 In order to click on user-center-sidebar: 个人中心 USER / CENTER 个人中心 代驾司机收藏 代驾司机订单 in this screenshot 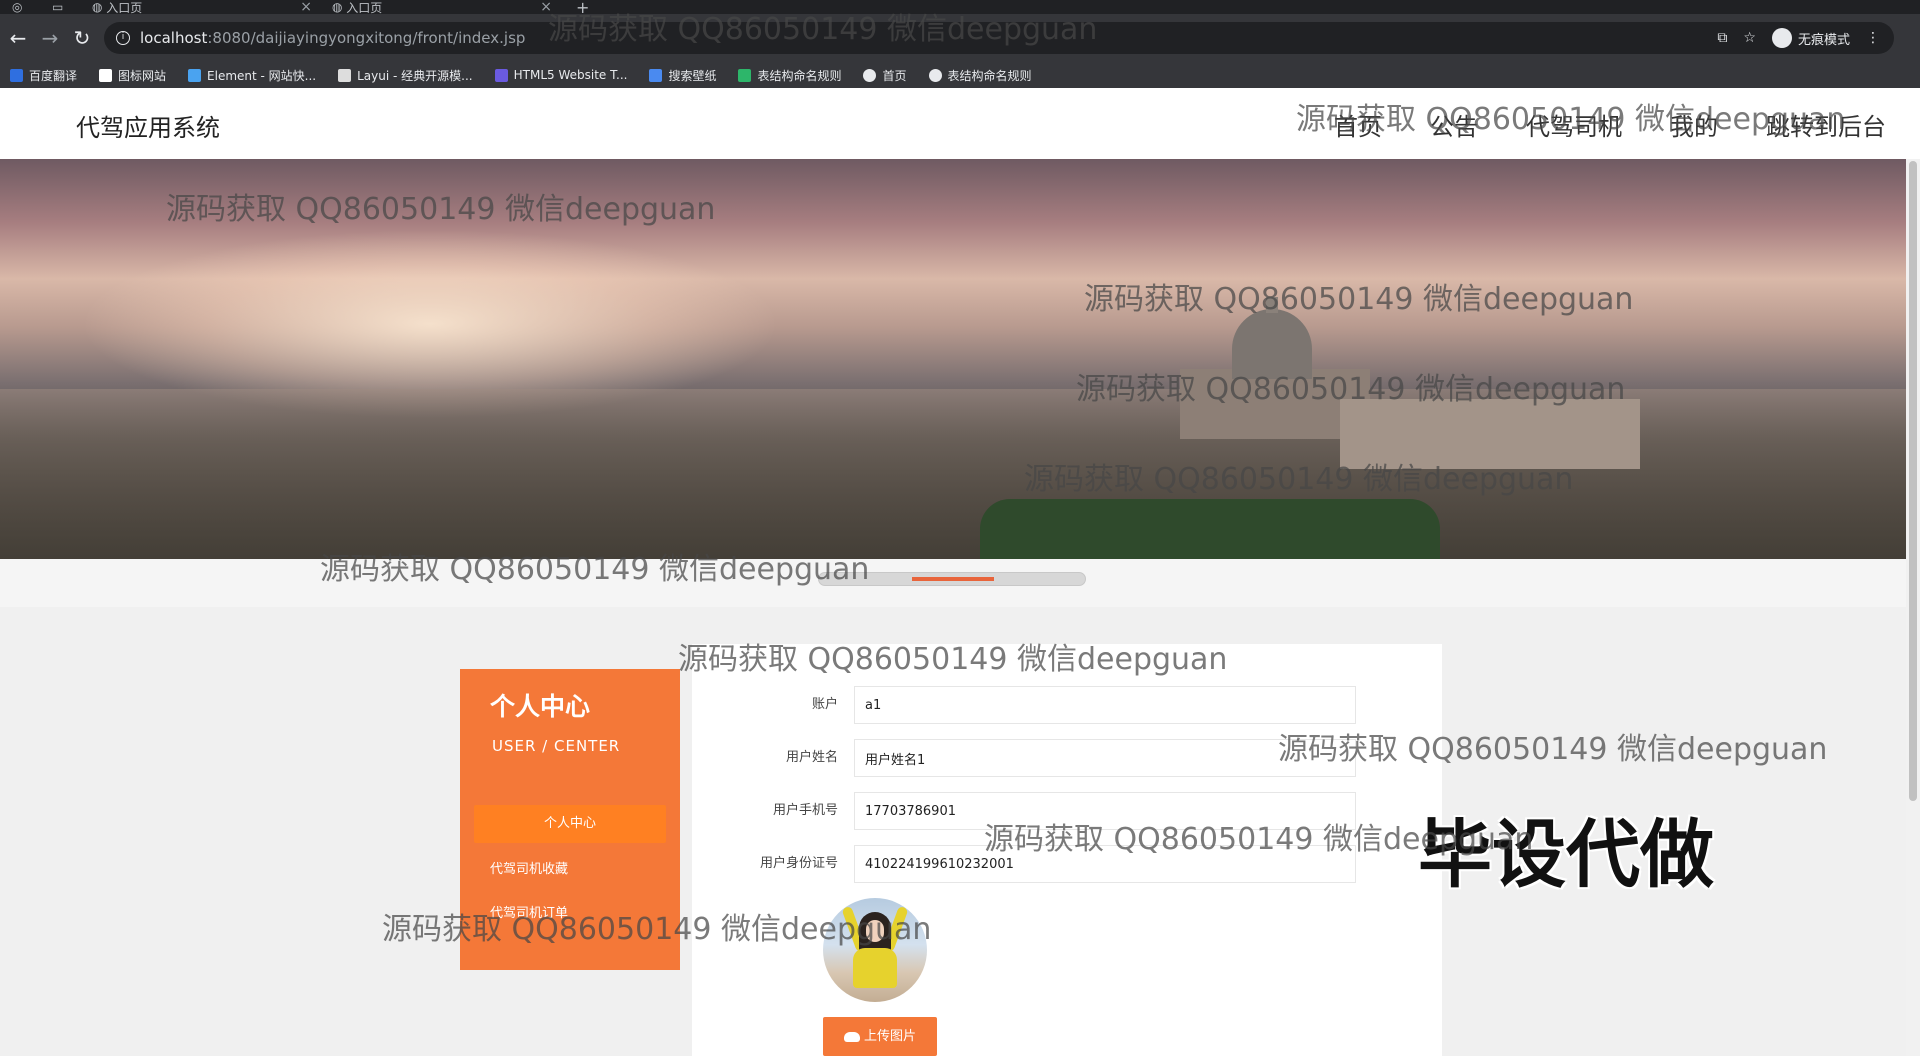, I will do `click(570, 819)`.